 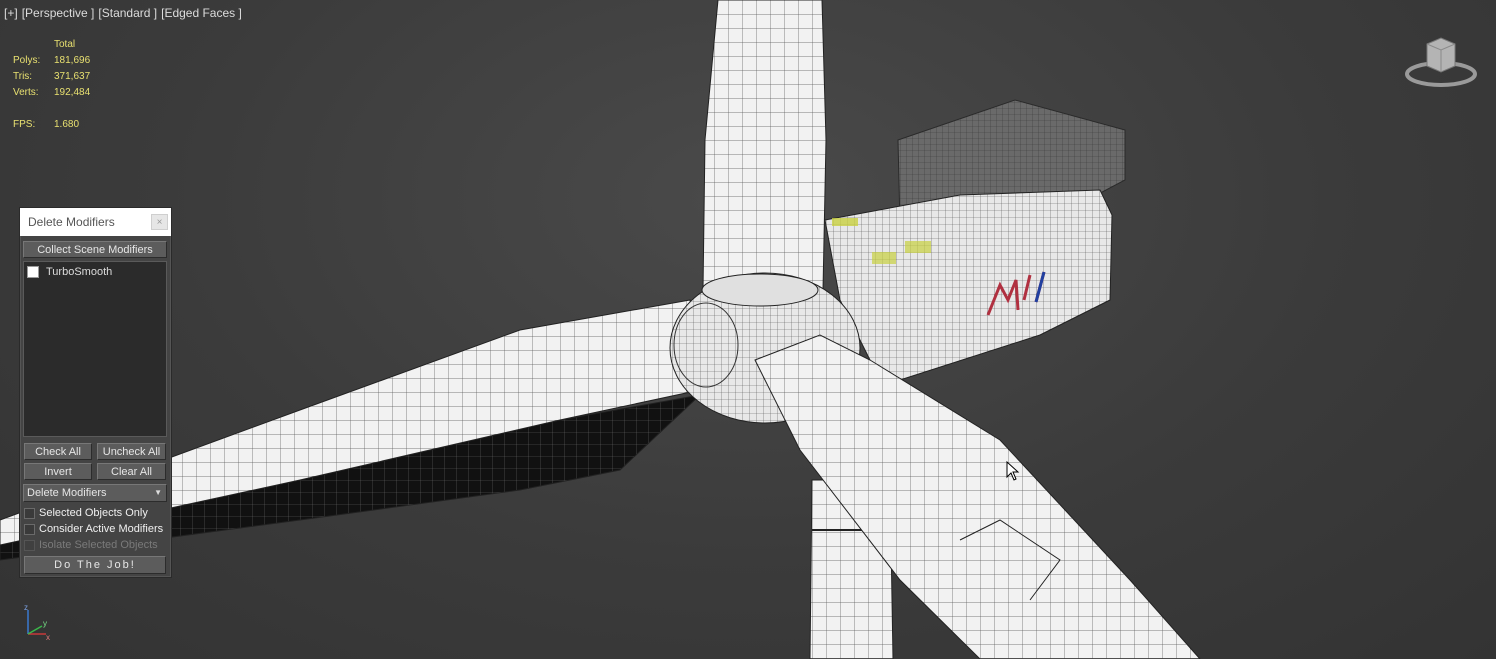 What do you see at coordinates (29, 513) in the screenshot?
I see `selected-objects-only-checkbox` at bounding box center [29, 513].